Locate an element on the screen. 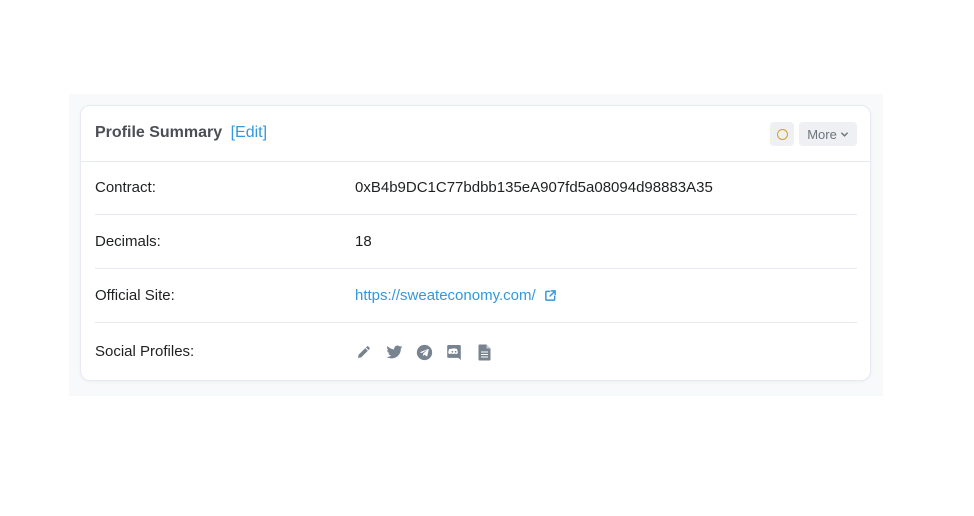  more-dropdown-button: More is located at coordinates (828, 134).